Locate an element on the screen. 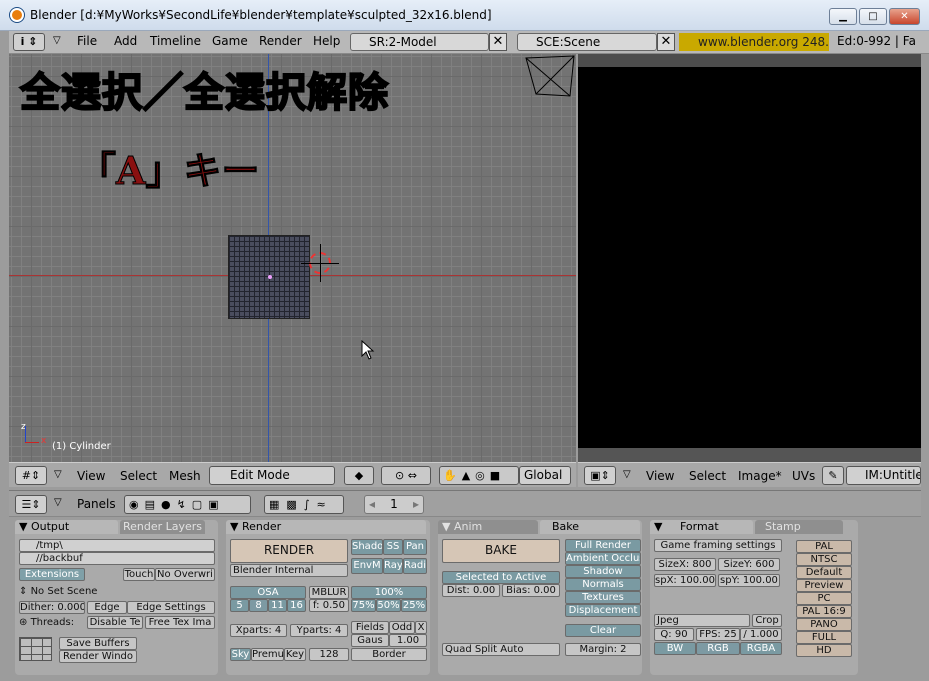  backbuf-path-field: //backbuf is located at coordinates (117, 558).